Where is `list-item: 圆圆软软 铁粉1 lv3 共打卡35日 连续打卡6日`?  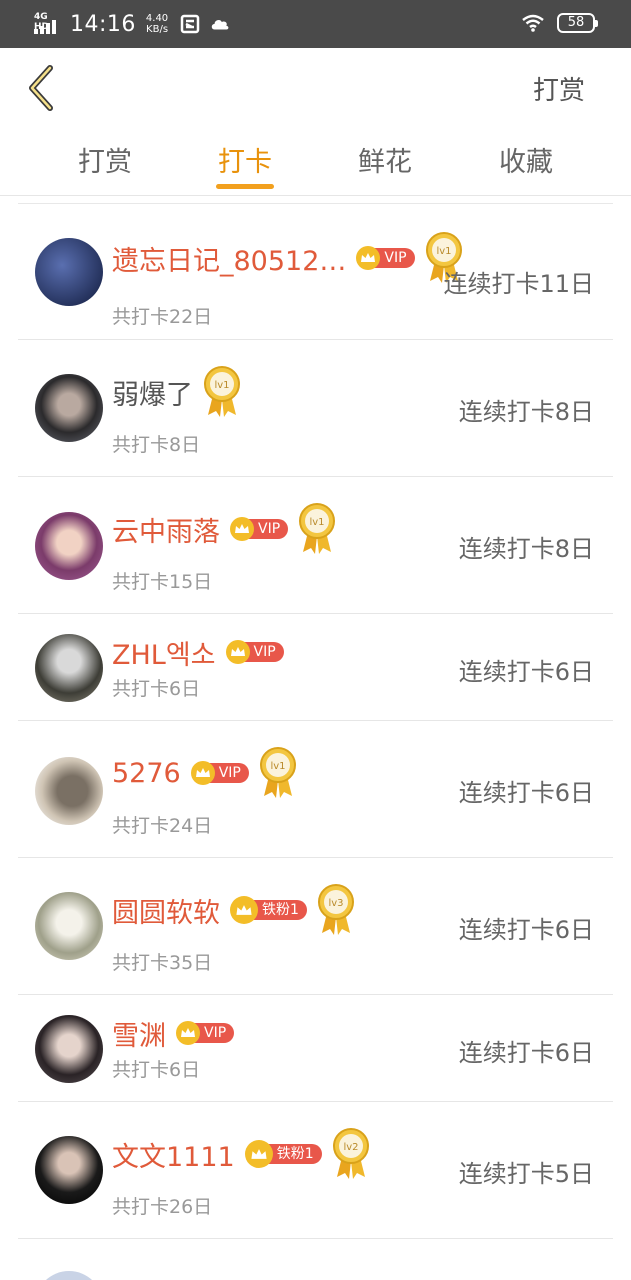 list-item: 圆圆软软 铁粉1 lv3 共打卡35日 连续打卡6日 is located at coordinates (315, 926).